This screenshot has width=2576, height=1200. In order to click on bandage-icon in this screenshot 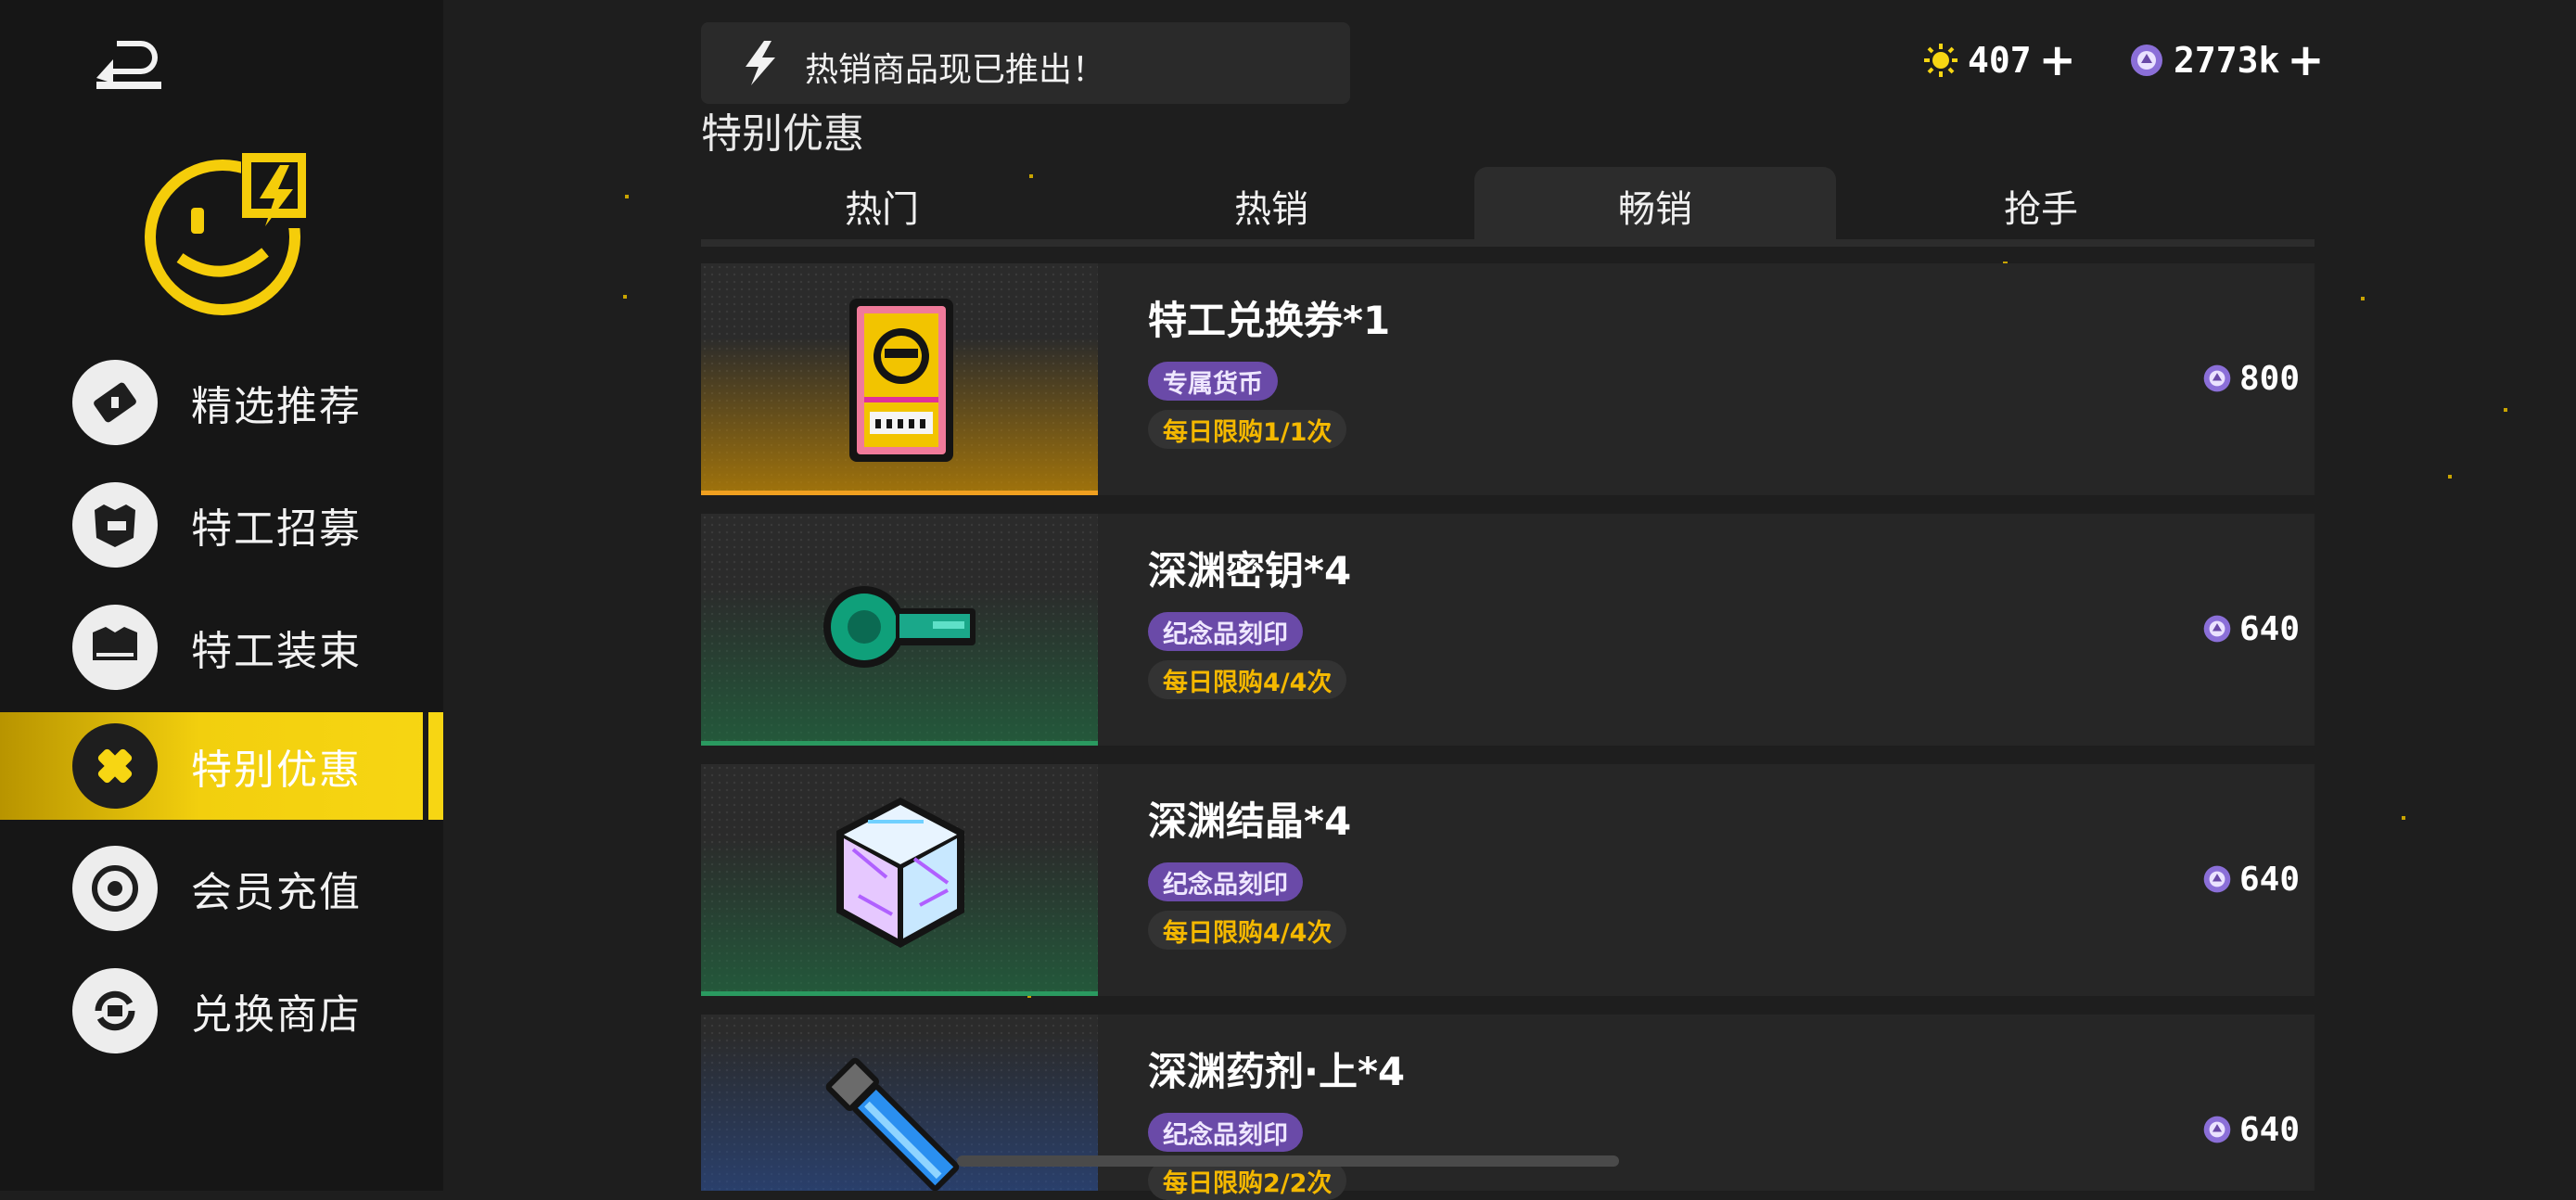, I will do `click(115, 766)`.